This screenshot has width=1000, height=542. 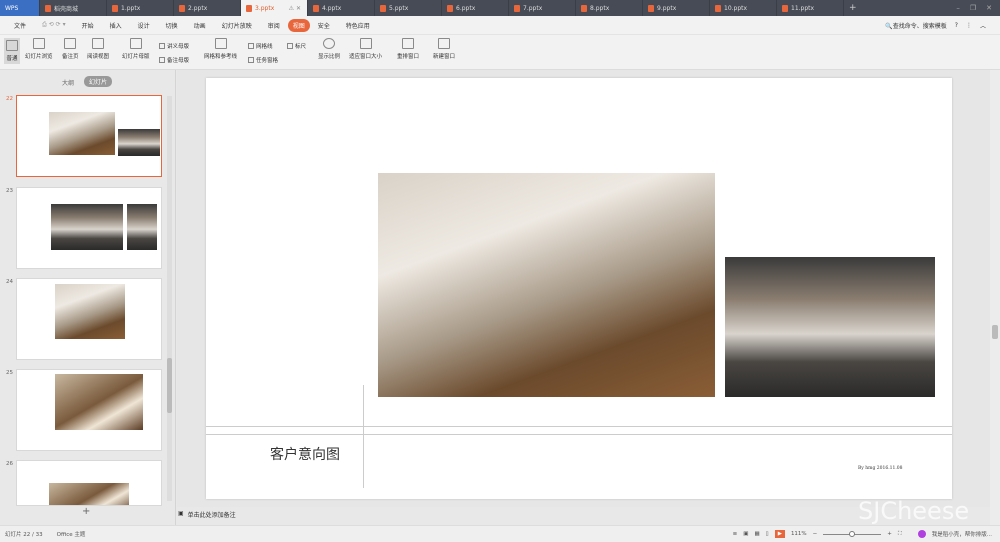 I want to click on slide-master-button: 幻灯片母版, so click(x=136, y=49).